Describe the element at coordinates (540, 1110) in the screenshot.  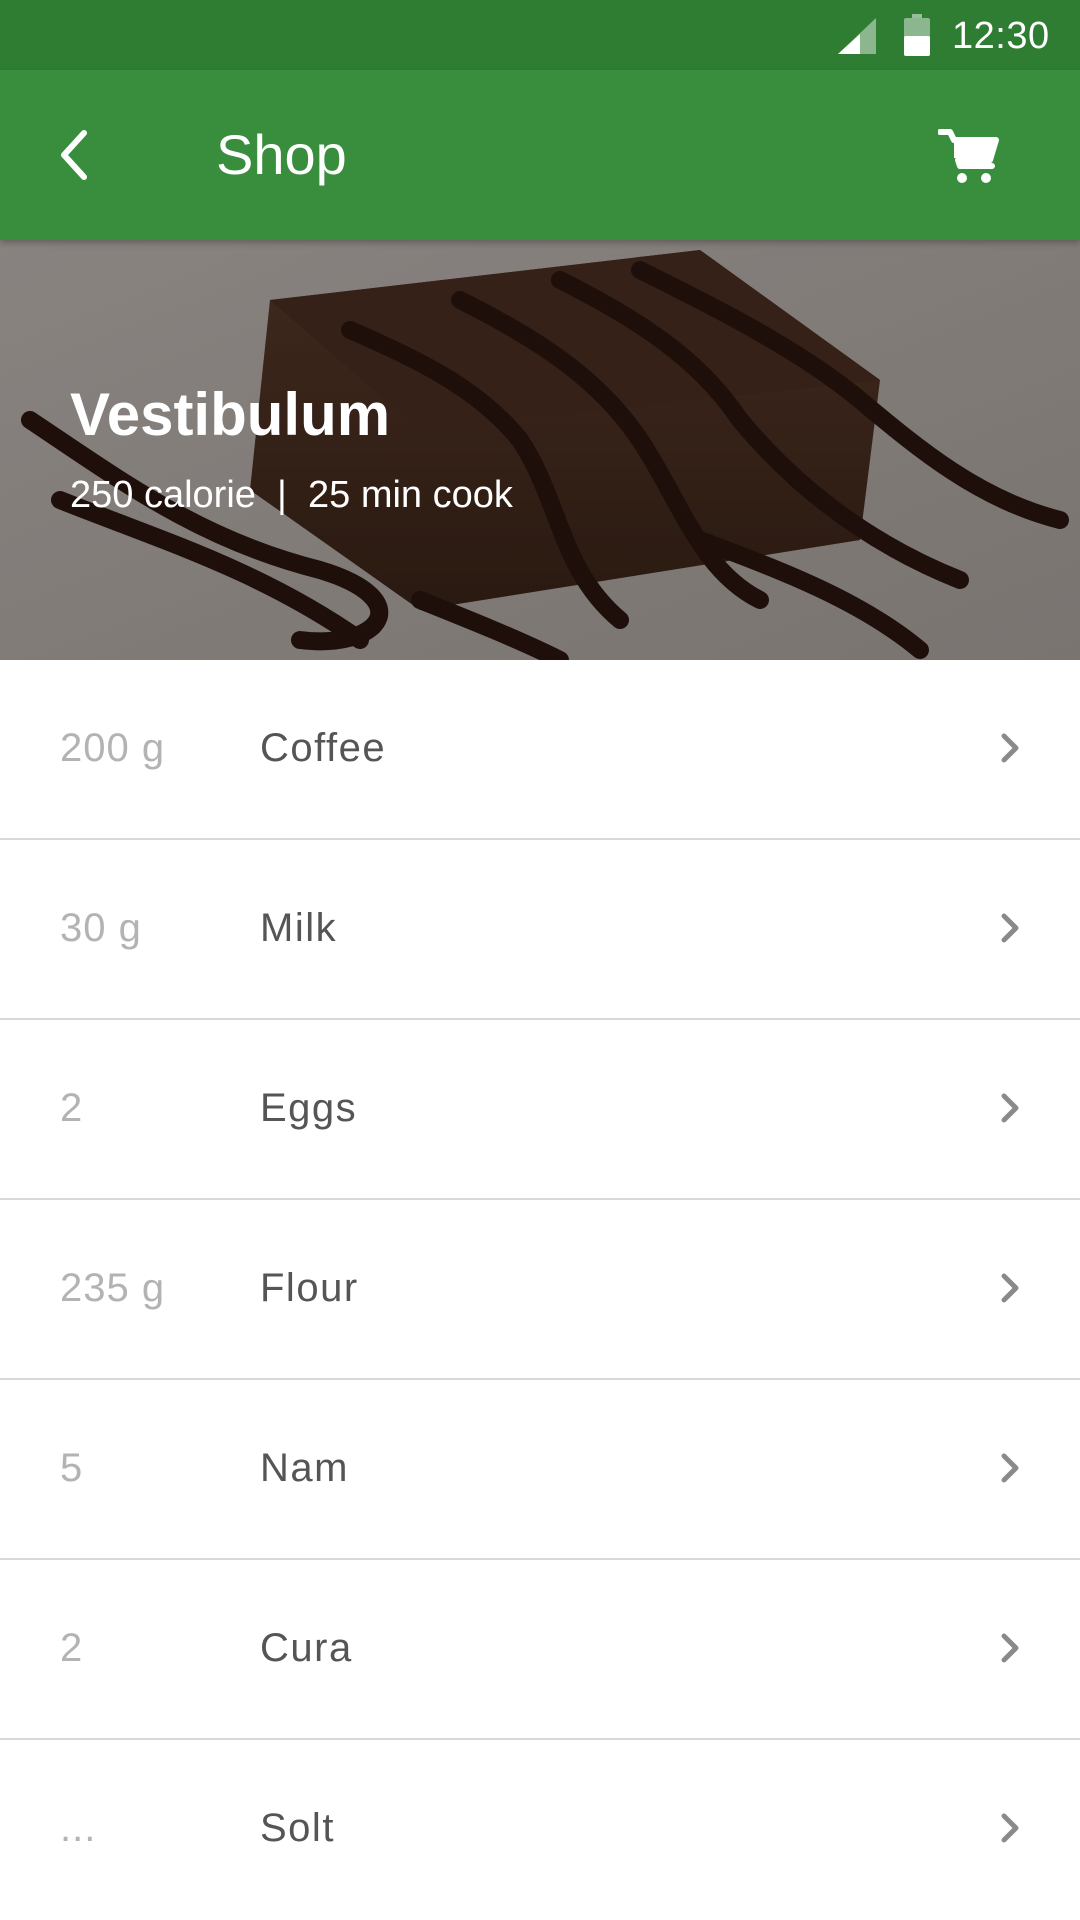
I see `list-item: 2 Eggs` at that location.